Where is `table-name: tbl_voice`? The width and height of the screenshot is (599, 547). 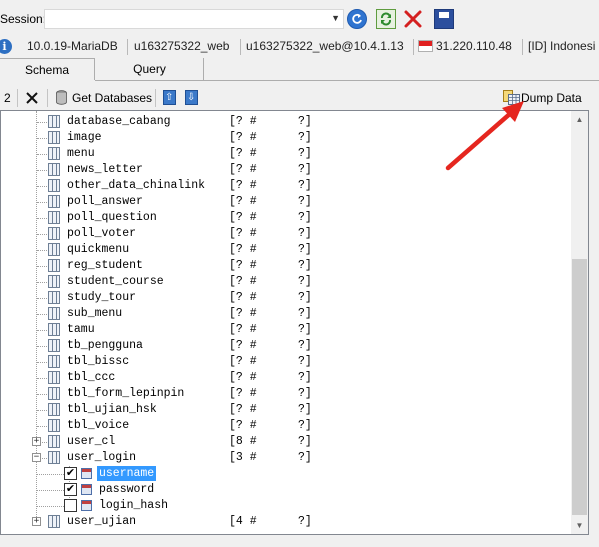
table-name: tbl_voice is located at coordinates (98, 425).